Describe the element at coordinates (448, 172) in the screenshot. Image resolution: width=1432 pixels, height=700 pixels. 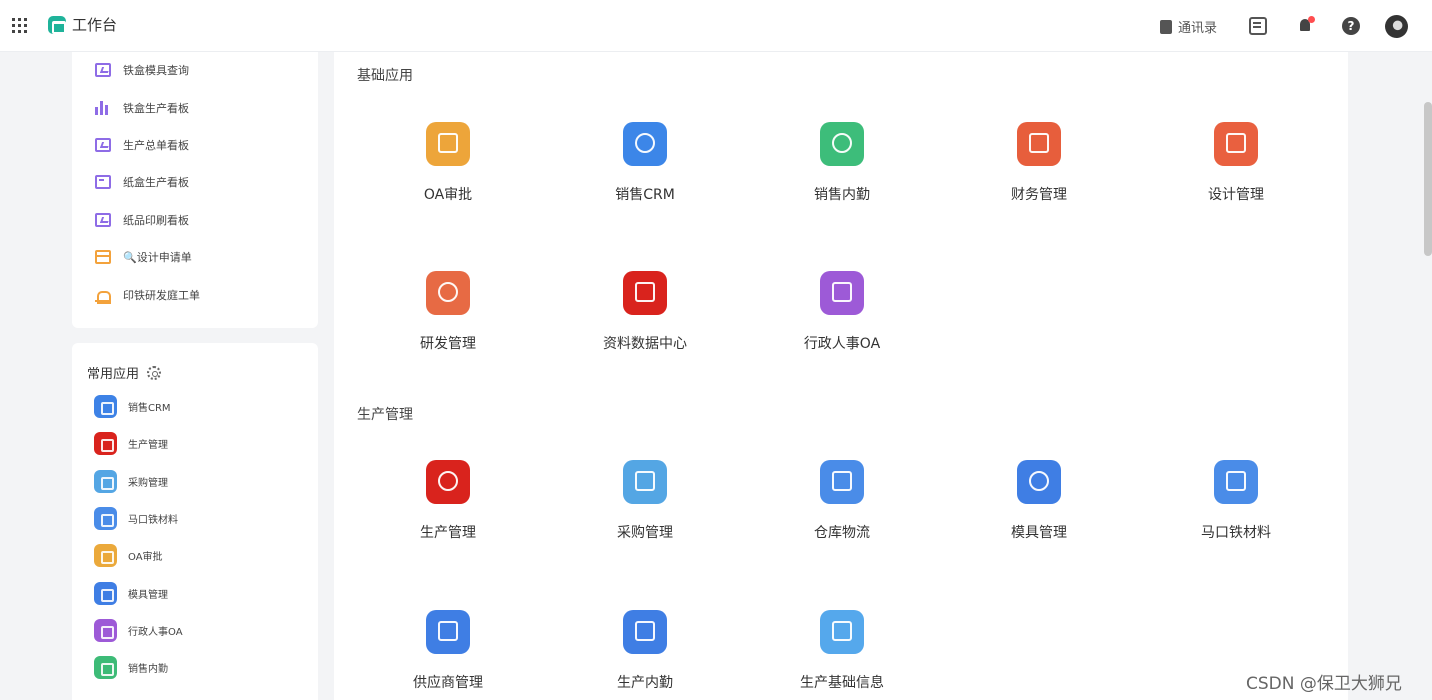
I see `app-tile: OA审批` at that location.